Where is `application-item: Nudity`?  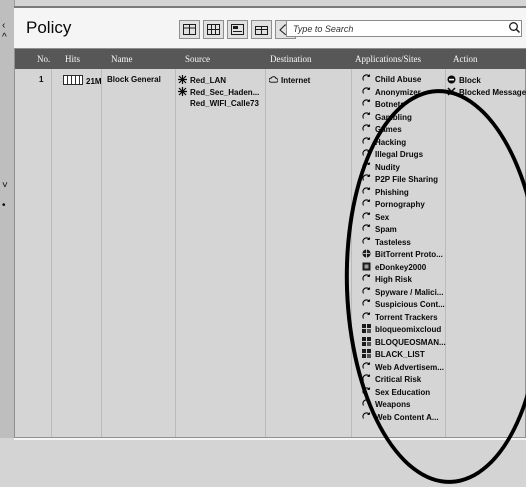 application-item: Nudity is located at coordinates (404, 168).